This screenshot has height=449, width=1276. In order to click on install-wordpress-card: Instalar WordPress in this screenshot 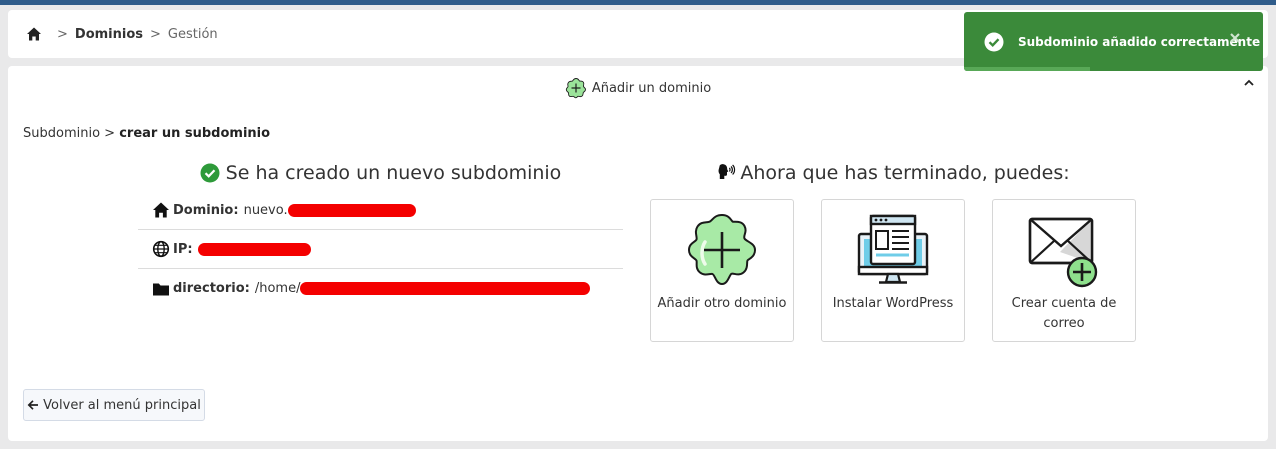, I will do `click(893, 270)`.